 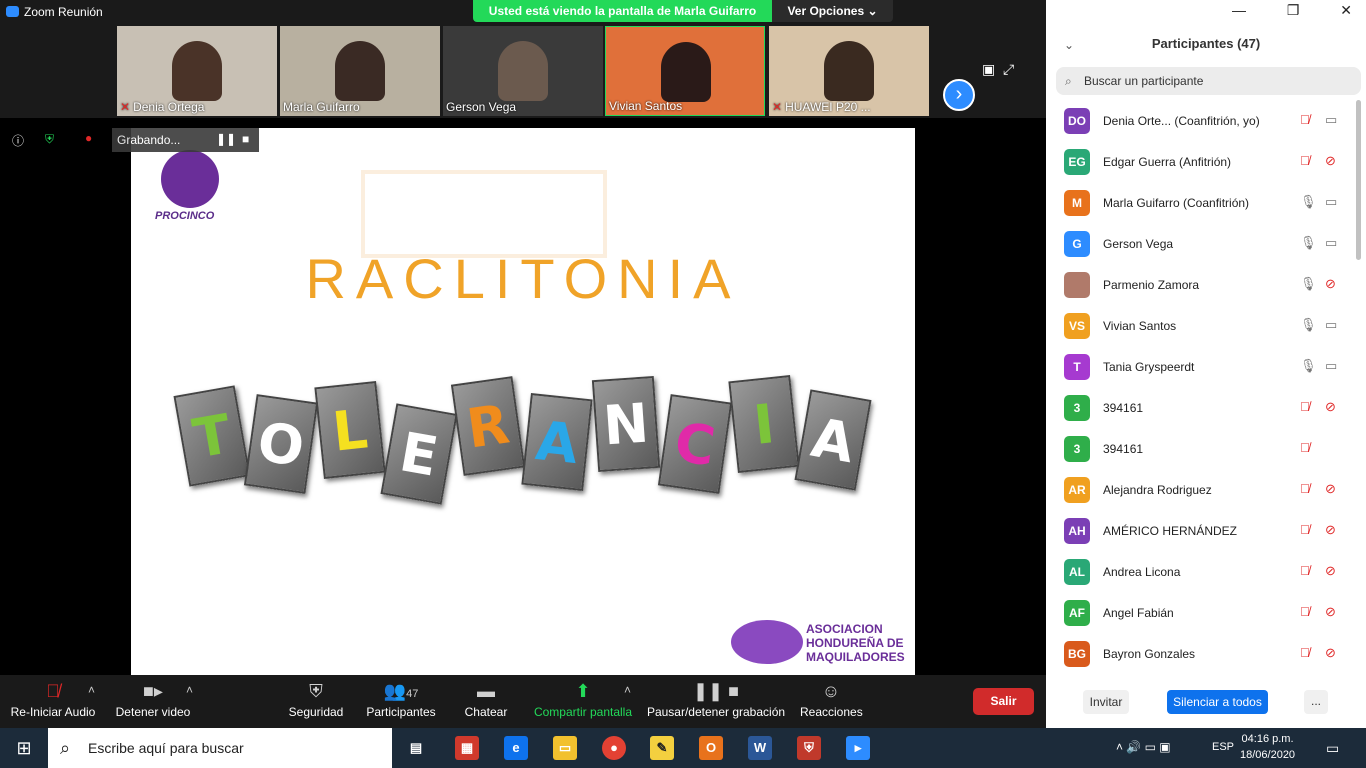 I want to click on next-page-button: ›, so click(x=959, y=95).